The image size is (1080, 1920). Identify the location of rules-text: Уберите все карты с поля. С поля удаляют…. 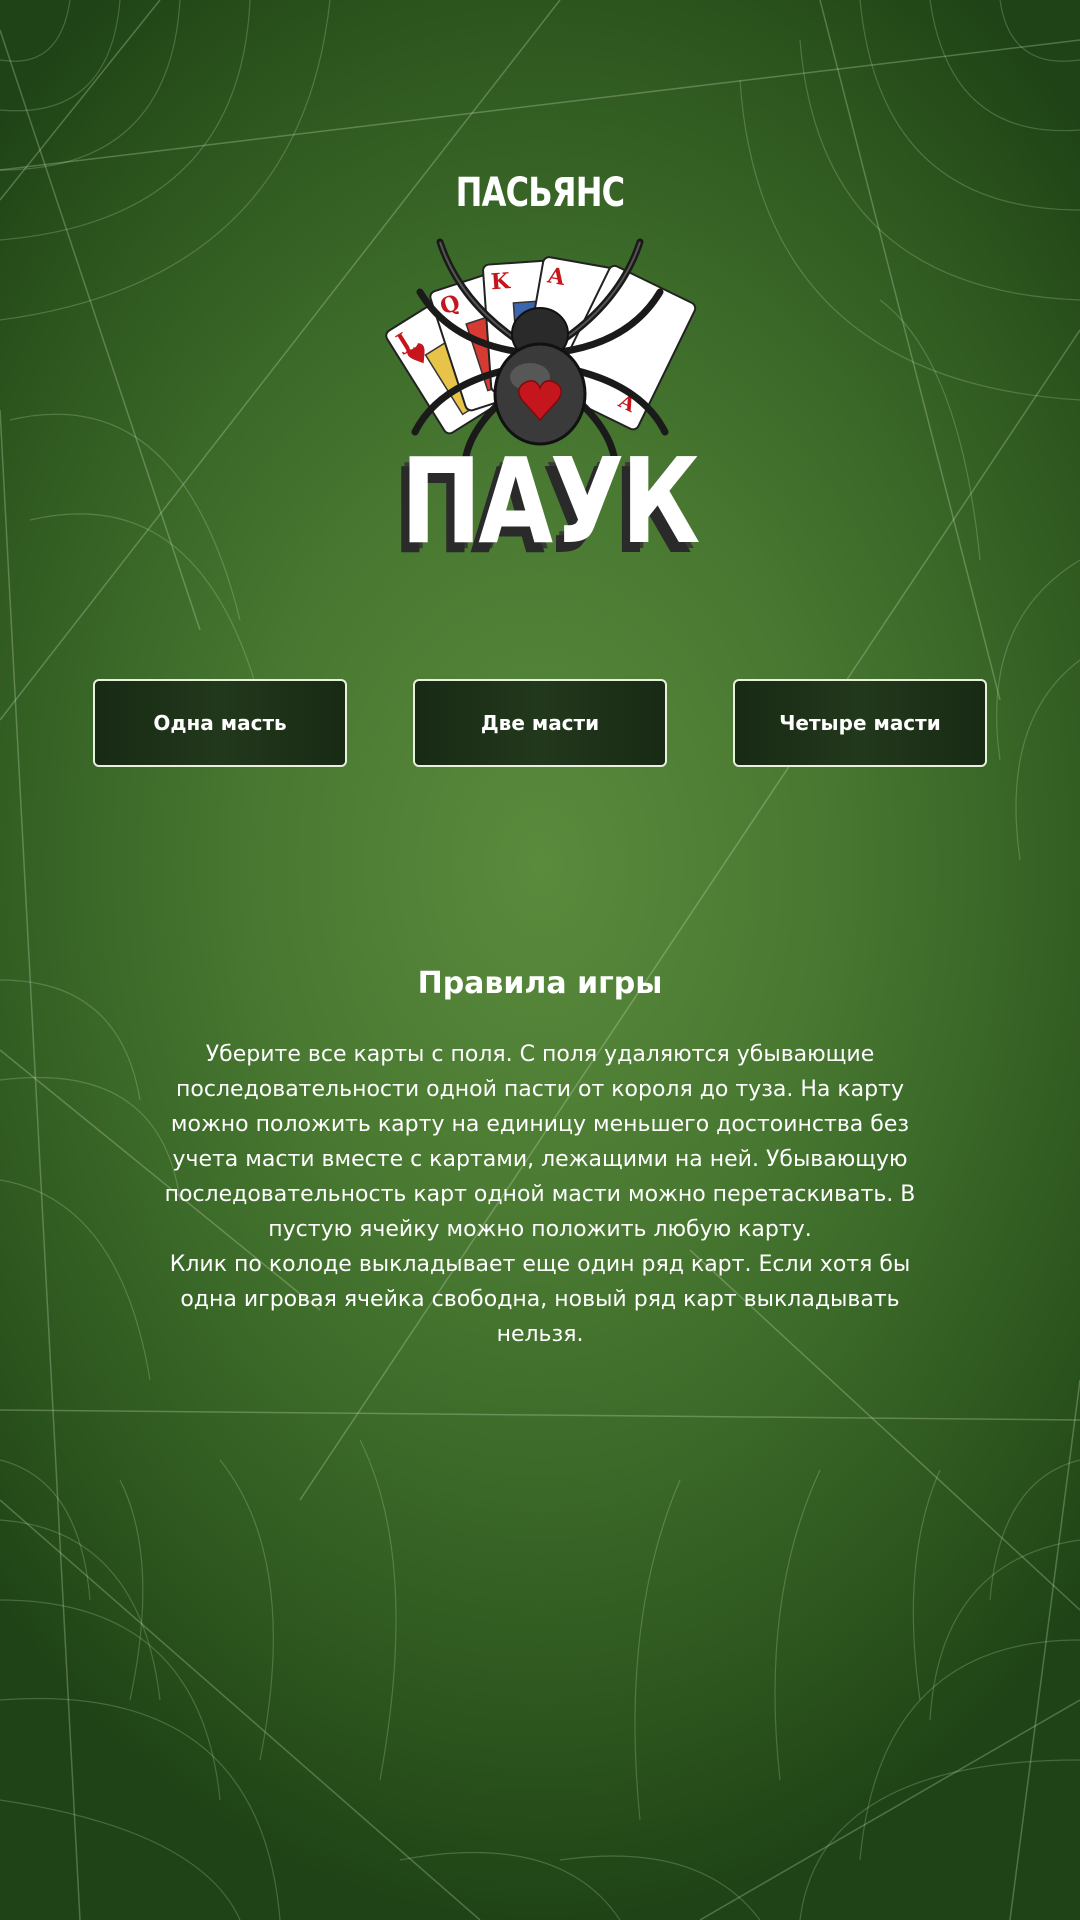
(540, 1194).